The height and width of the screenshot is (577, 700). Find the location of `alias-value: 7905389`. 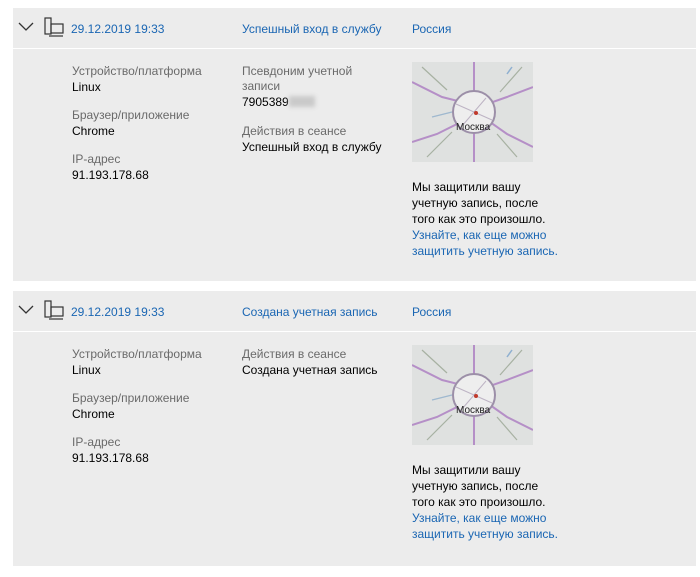

alias-value: 7905389 is located at coordinates (278, 102).